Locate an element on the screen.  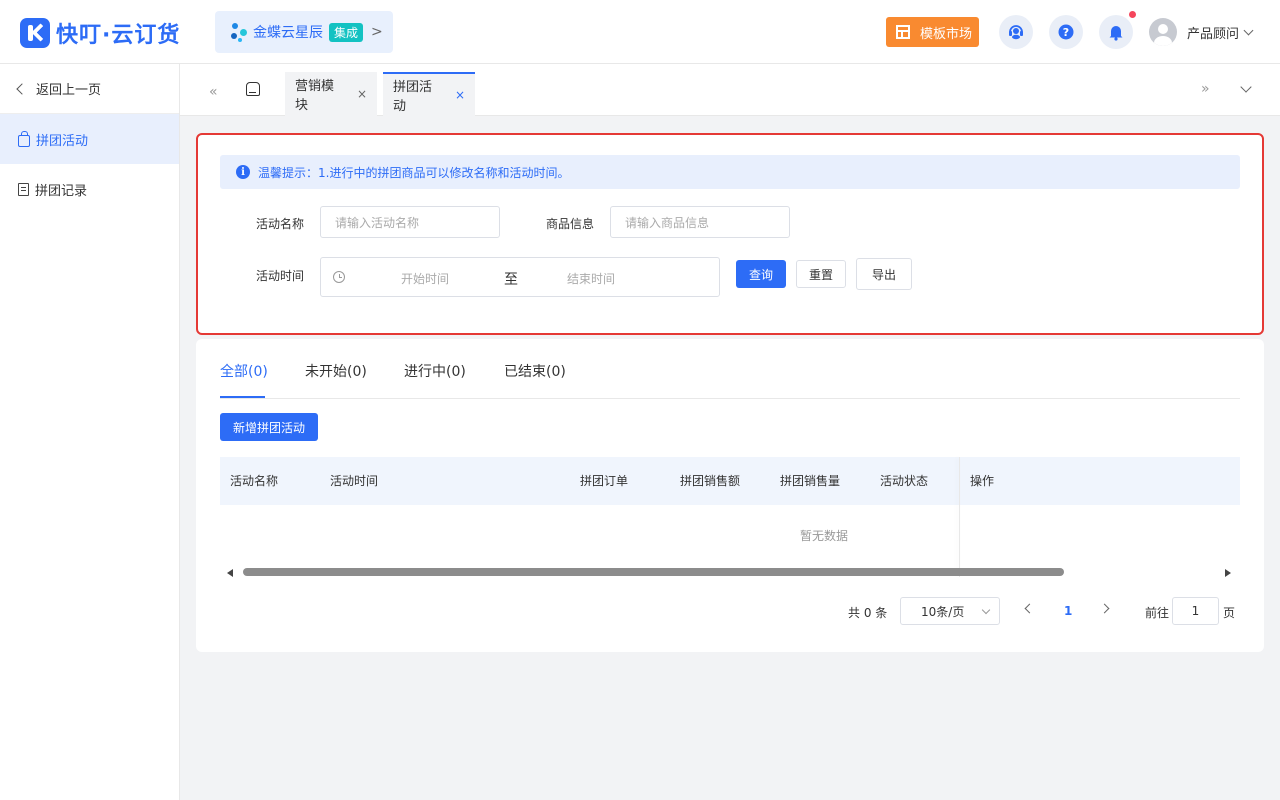
goods-info-input: 请输入商品信息 is located at coordinates (700, 222).